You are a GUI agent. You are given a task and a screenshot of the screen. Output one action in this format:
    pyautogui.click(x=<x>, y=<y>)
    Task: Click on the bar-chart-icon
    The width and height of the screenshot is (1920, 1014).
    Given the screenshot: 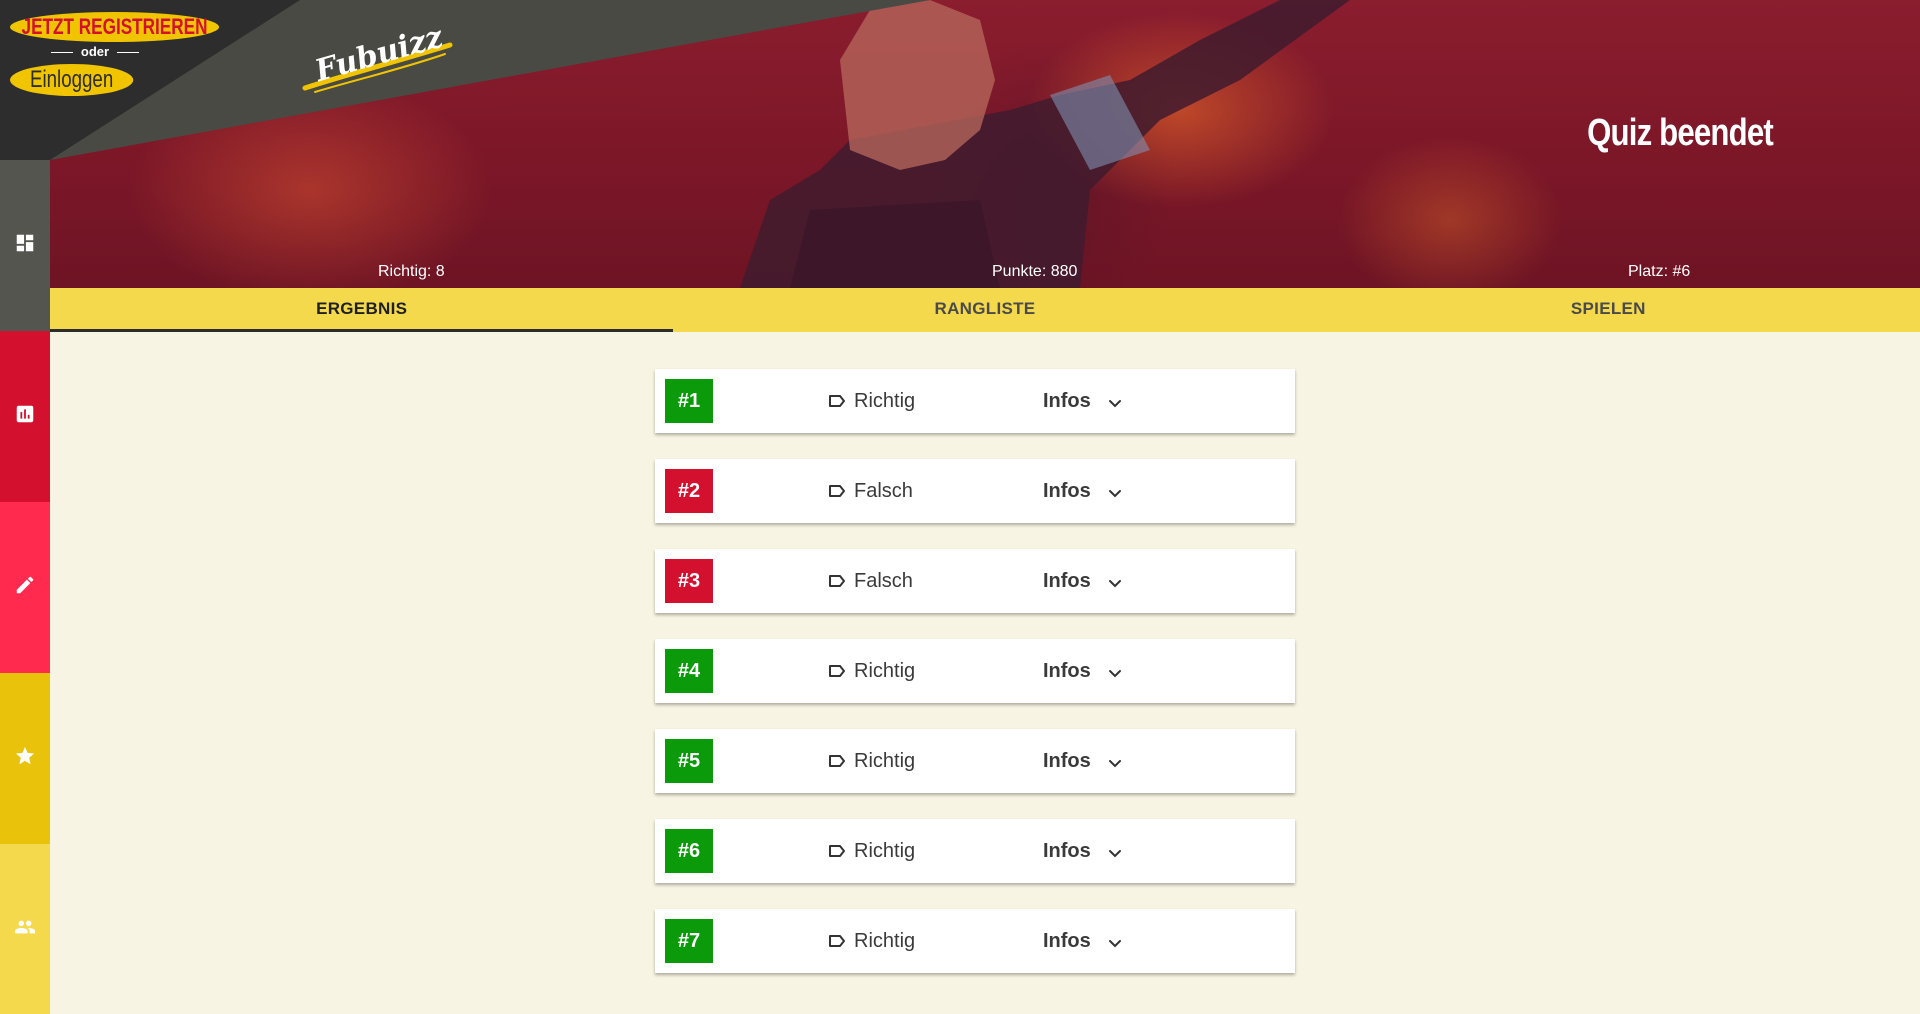 What is the action you would take?
    pyautogui.click(x=25, y=416)
    